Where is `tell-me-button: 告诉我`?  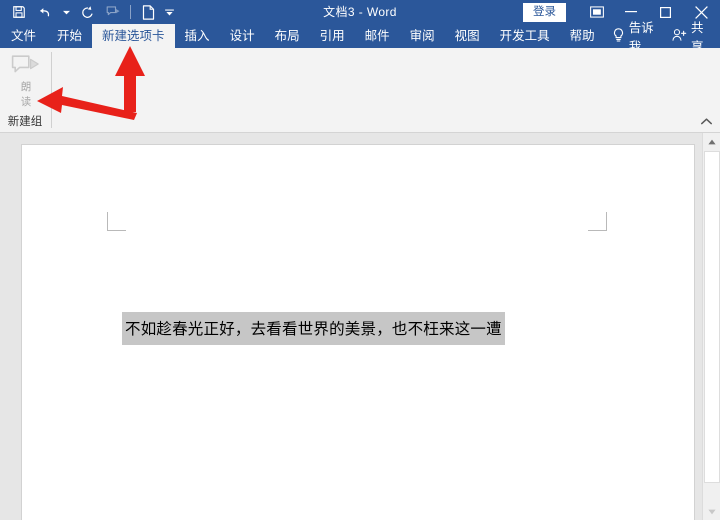 tell-me-button: 告诉我 is located at coordinates (633, 37).